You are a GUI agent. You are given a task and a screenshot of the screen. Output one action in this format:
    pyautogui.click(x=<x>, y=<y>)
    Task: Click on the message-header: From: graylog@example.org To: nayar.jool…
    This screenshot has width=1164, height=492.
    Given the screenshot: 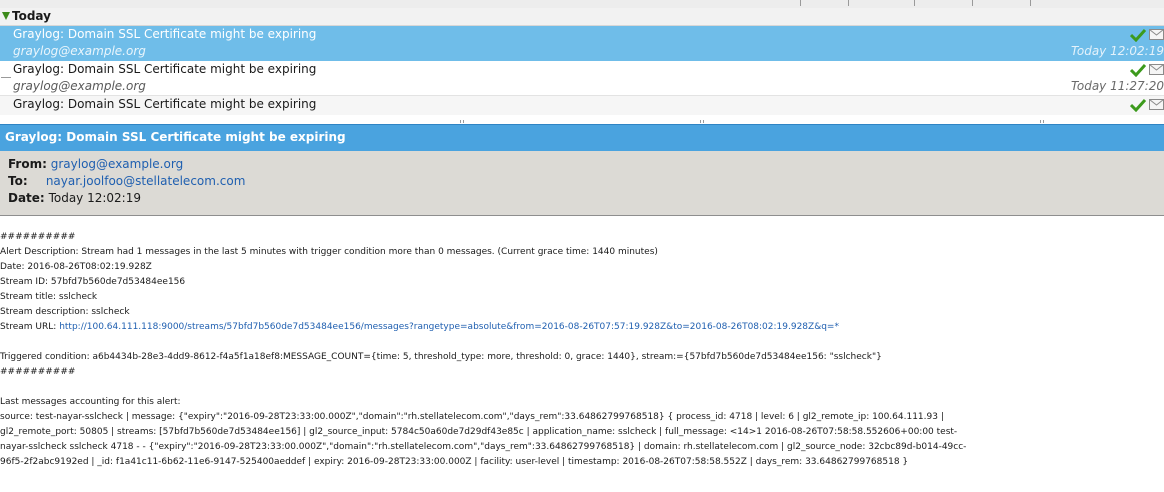 What is the action you would take?
    pyautogui.click(x=582, y=183)
    